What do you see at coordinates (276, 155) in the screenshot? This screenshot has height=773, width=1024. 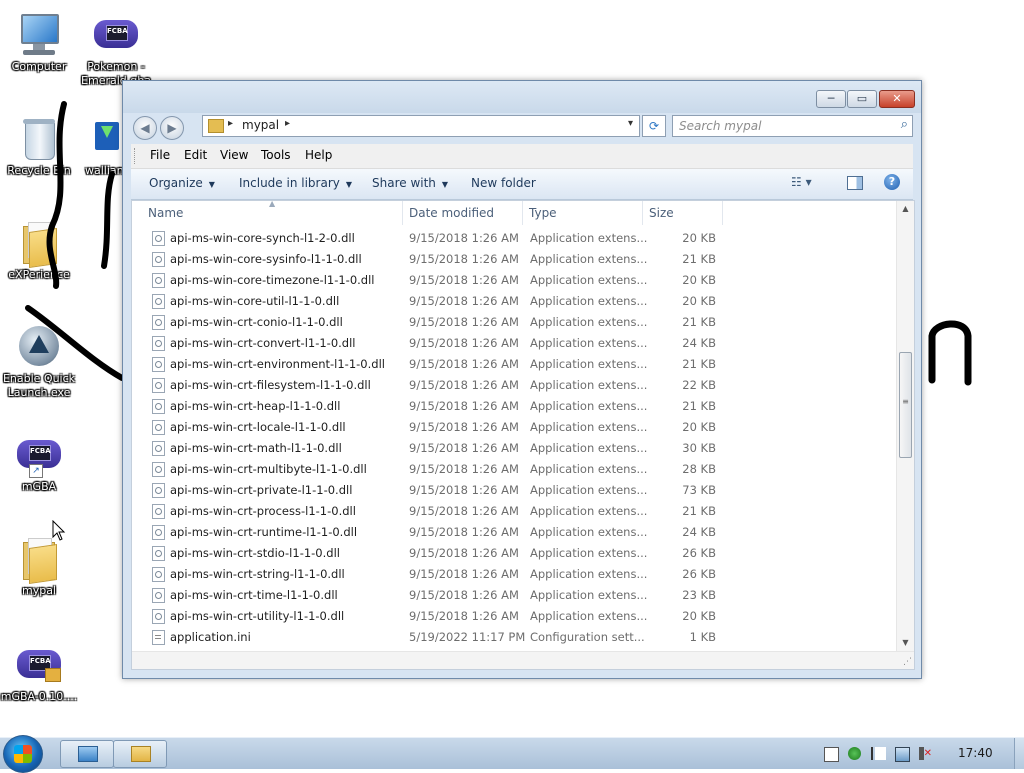 I see `menu-tools: Tools` at bounding box center [276, 155].